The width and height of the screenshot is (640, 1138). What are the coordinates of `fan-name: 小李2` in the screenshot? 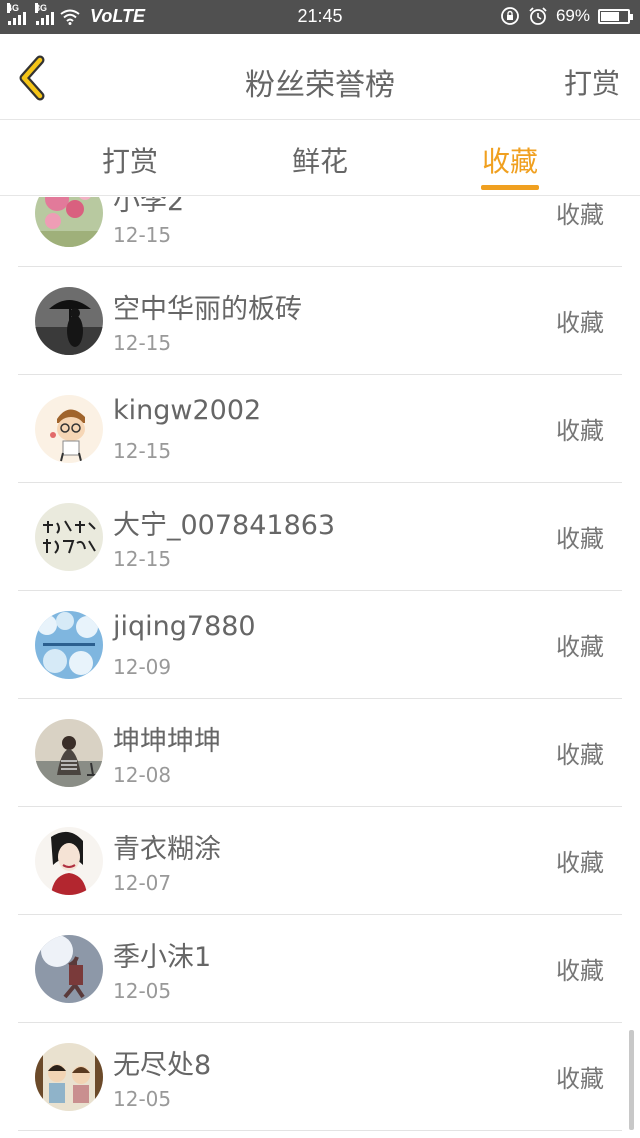 It's located at (149, 207).